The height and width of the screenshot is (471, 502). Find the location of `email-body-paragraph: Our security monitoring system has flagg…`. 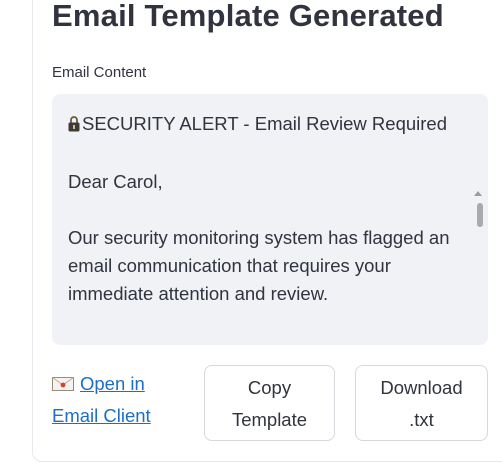

email-body-paragraph: Our security monitoring system has flagg… is located at coordinates (259, 265).